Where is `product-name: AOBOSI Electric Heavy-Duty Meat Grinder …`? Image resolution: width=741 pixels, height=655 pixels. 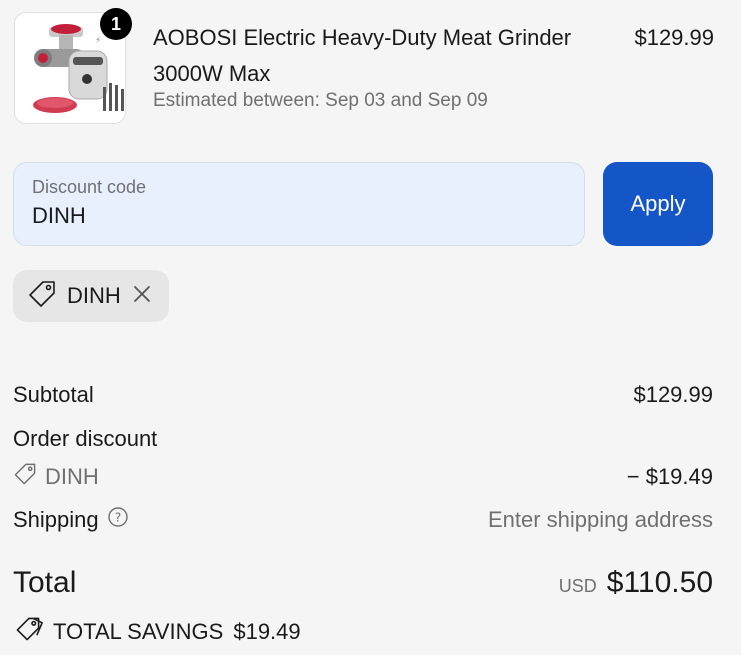
product-name: AOBOSI Electric Heavy-Duty Meat Grinder … is located at coordinates (362, 55).